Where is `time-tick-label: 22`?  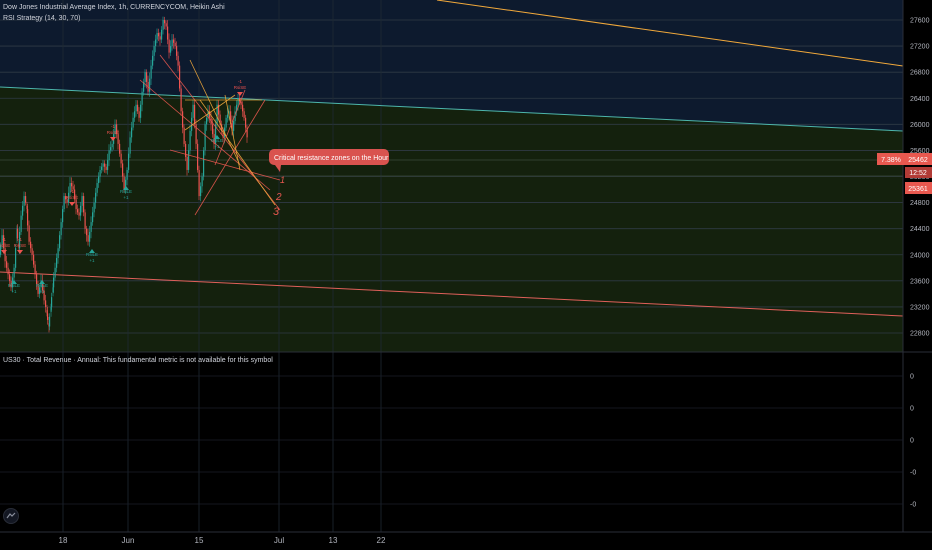
time-tick-label: 22 is located at coordinates (381, 540).